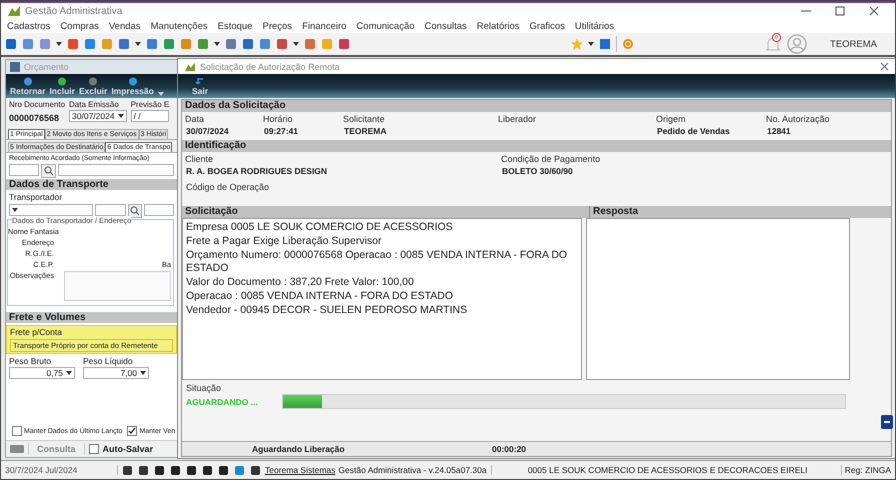 This screenshot has width=896, height=480. What do you see at coordinates (94, 104) in the screenshot?
I see `field-label: Data Emissão` at bounding box center [94, 104].